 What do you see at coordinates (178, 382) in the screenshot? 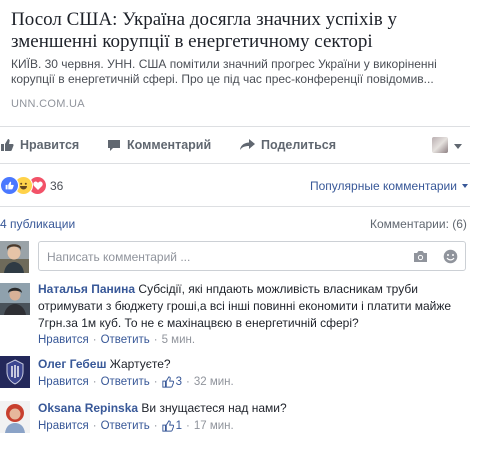
I see `comment-like-count: 3` at bounding box center [178, 382].